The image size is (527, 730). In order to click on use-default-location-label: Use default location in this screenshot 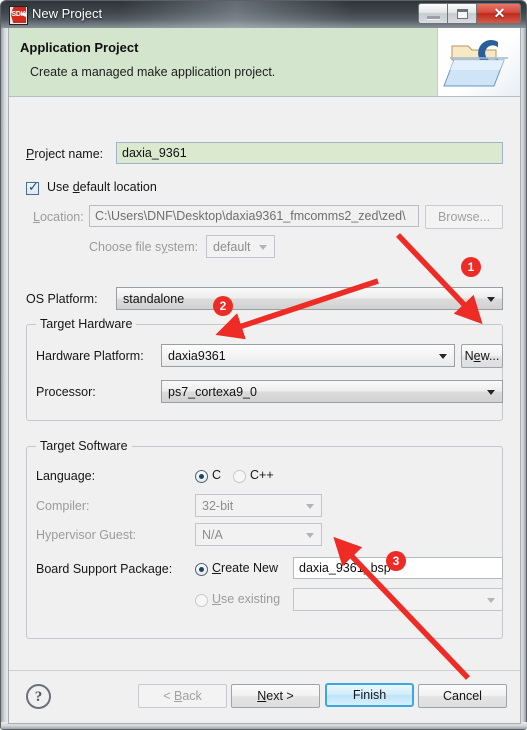, I will do `click(102, 187)`.